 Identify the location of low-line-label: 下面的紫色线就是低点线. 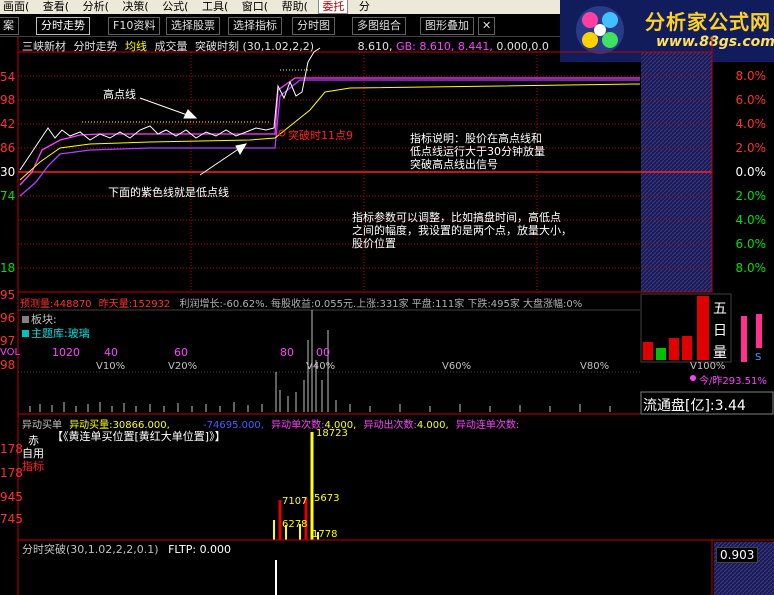
(168, 192).